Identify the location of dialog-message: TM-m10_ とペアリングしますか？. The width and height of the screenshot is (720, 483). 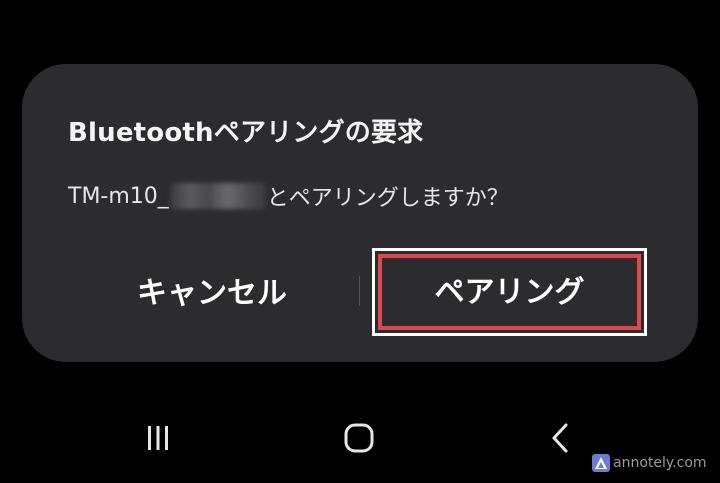
(288, 196).